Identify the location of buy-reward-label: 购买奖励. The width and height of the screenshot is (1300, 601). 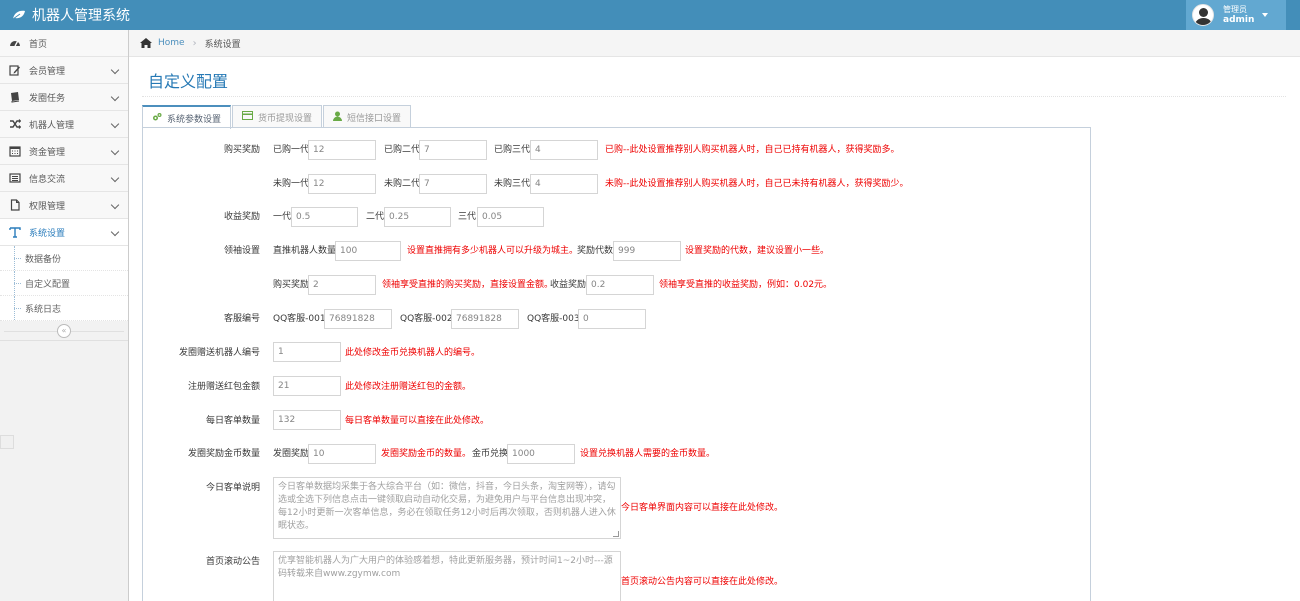
(241, 150).